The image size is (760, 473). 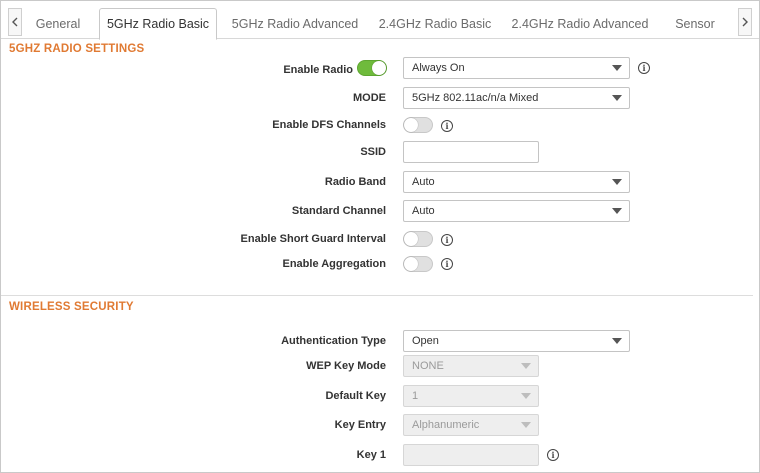 I want to click on wep-key-mode-value: NONE, so click(x=428, y=366).